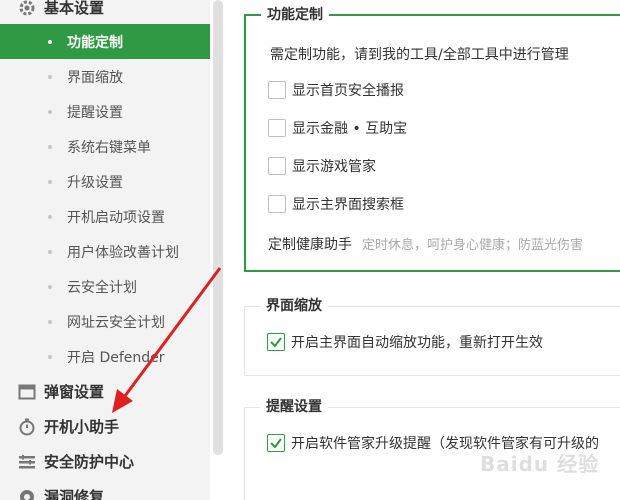  I want to click on option-label: 开启主界面自动缩放功能，重新打开生效, so click(417, 343).